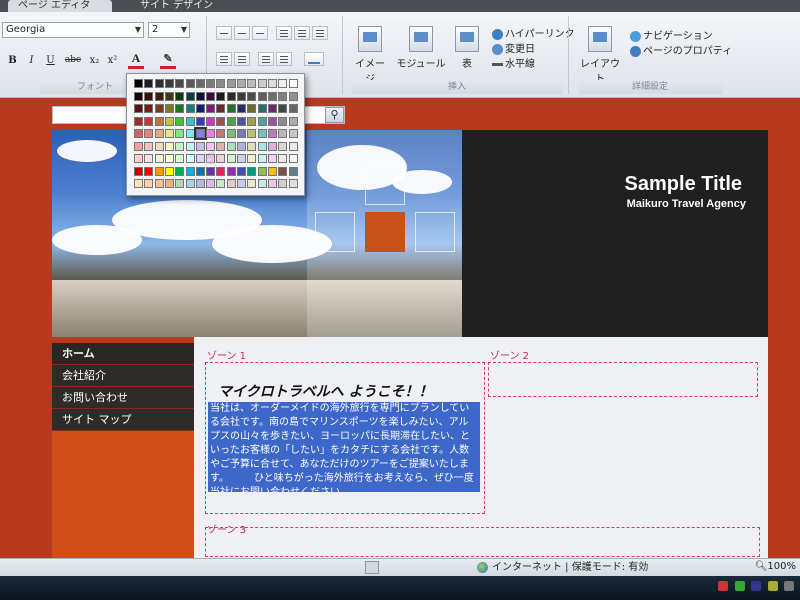 The height and width of the screenshot is (600, 800). Describe the element at coordinates (180, 6) in the screenshot. I see `tab-site-design: サイト デザイン` at that location.